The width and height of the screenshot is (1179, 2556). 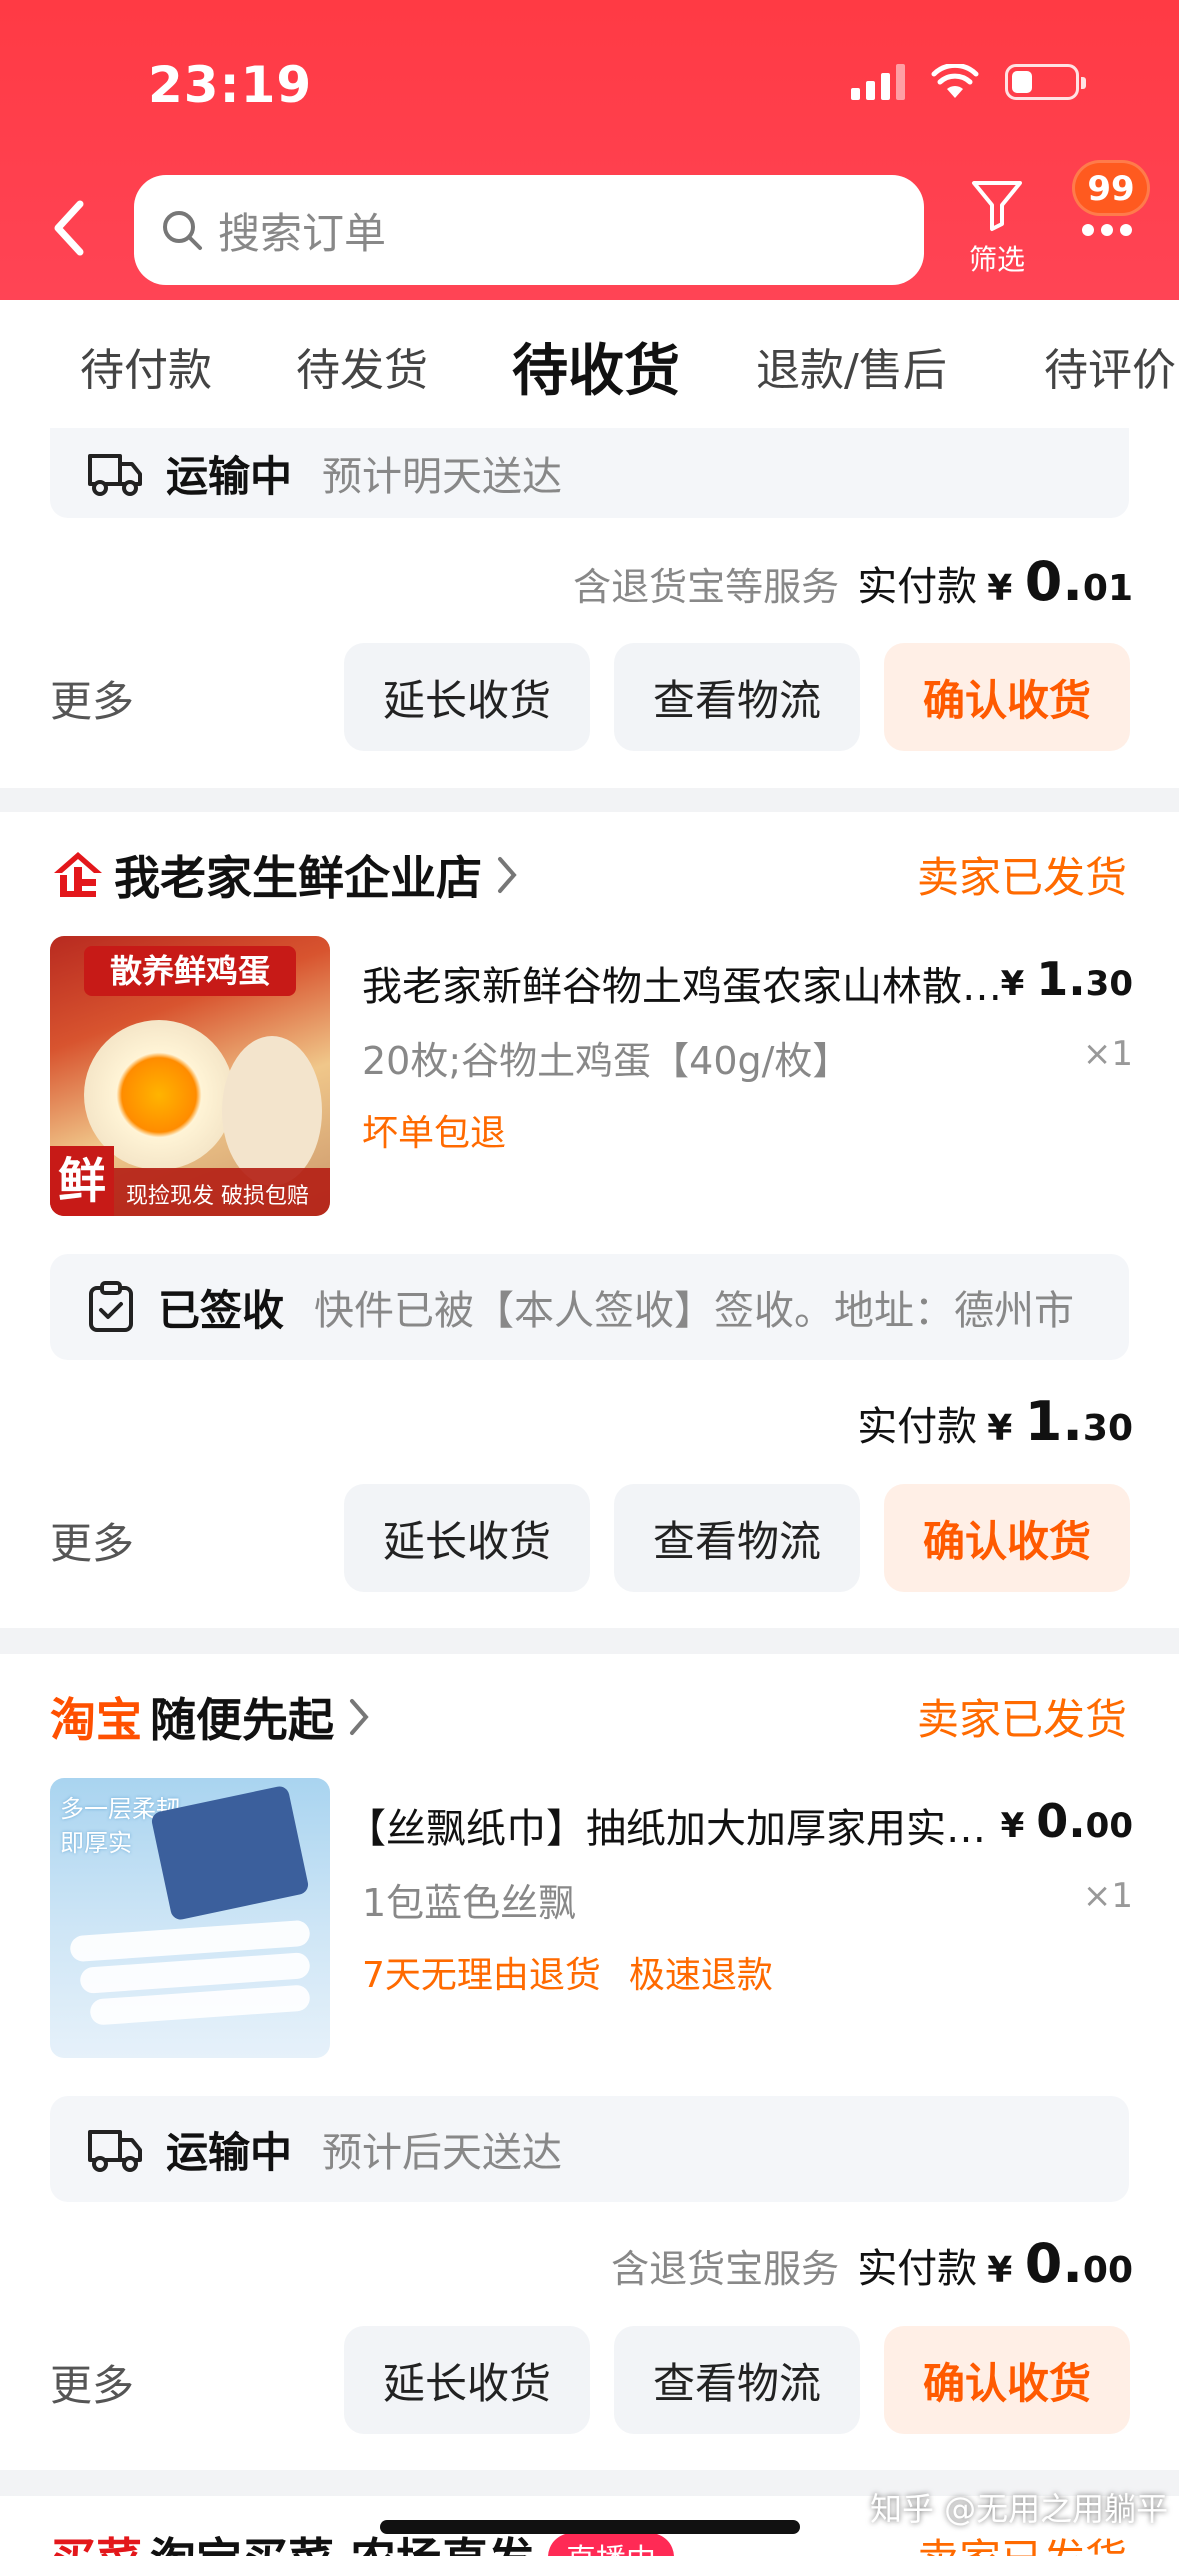 What do you see at coordinates (298, 878) in the screenshot?
I see `shop-name: 我老家生鲜企业店` at bounding box center [298, 878].